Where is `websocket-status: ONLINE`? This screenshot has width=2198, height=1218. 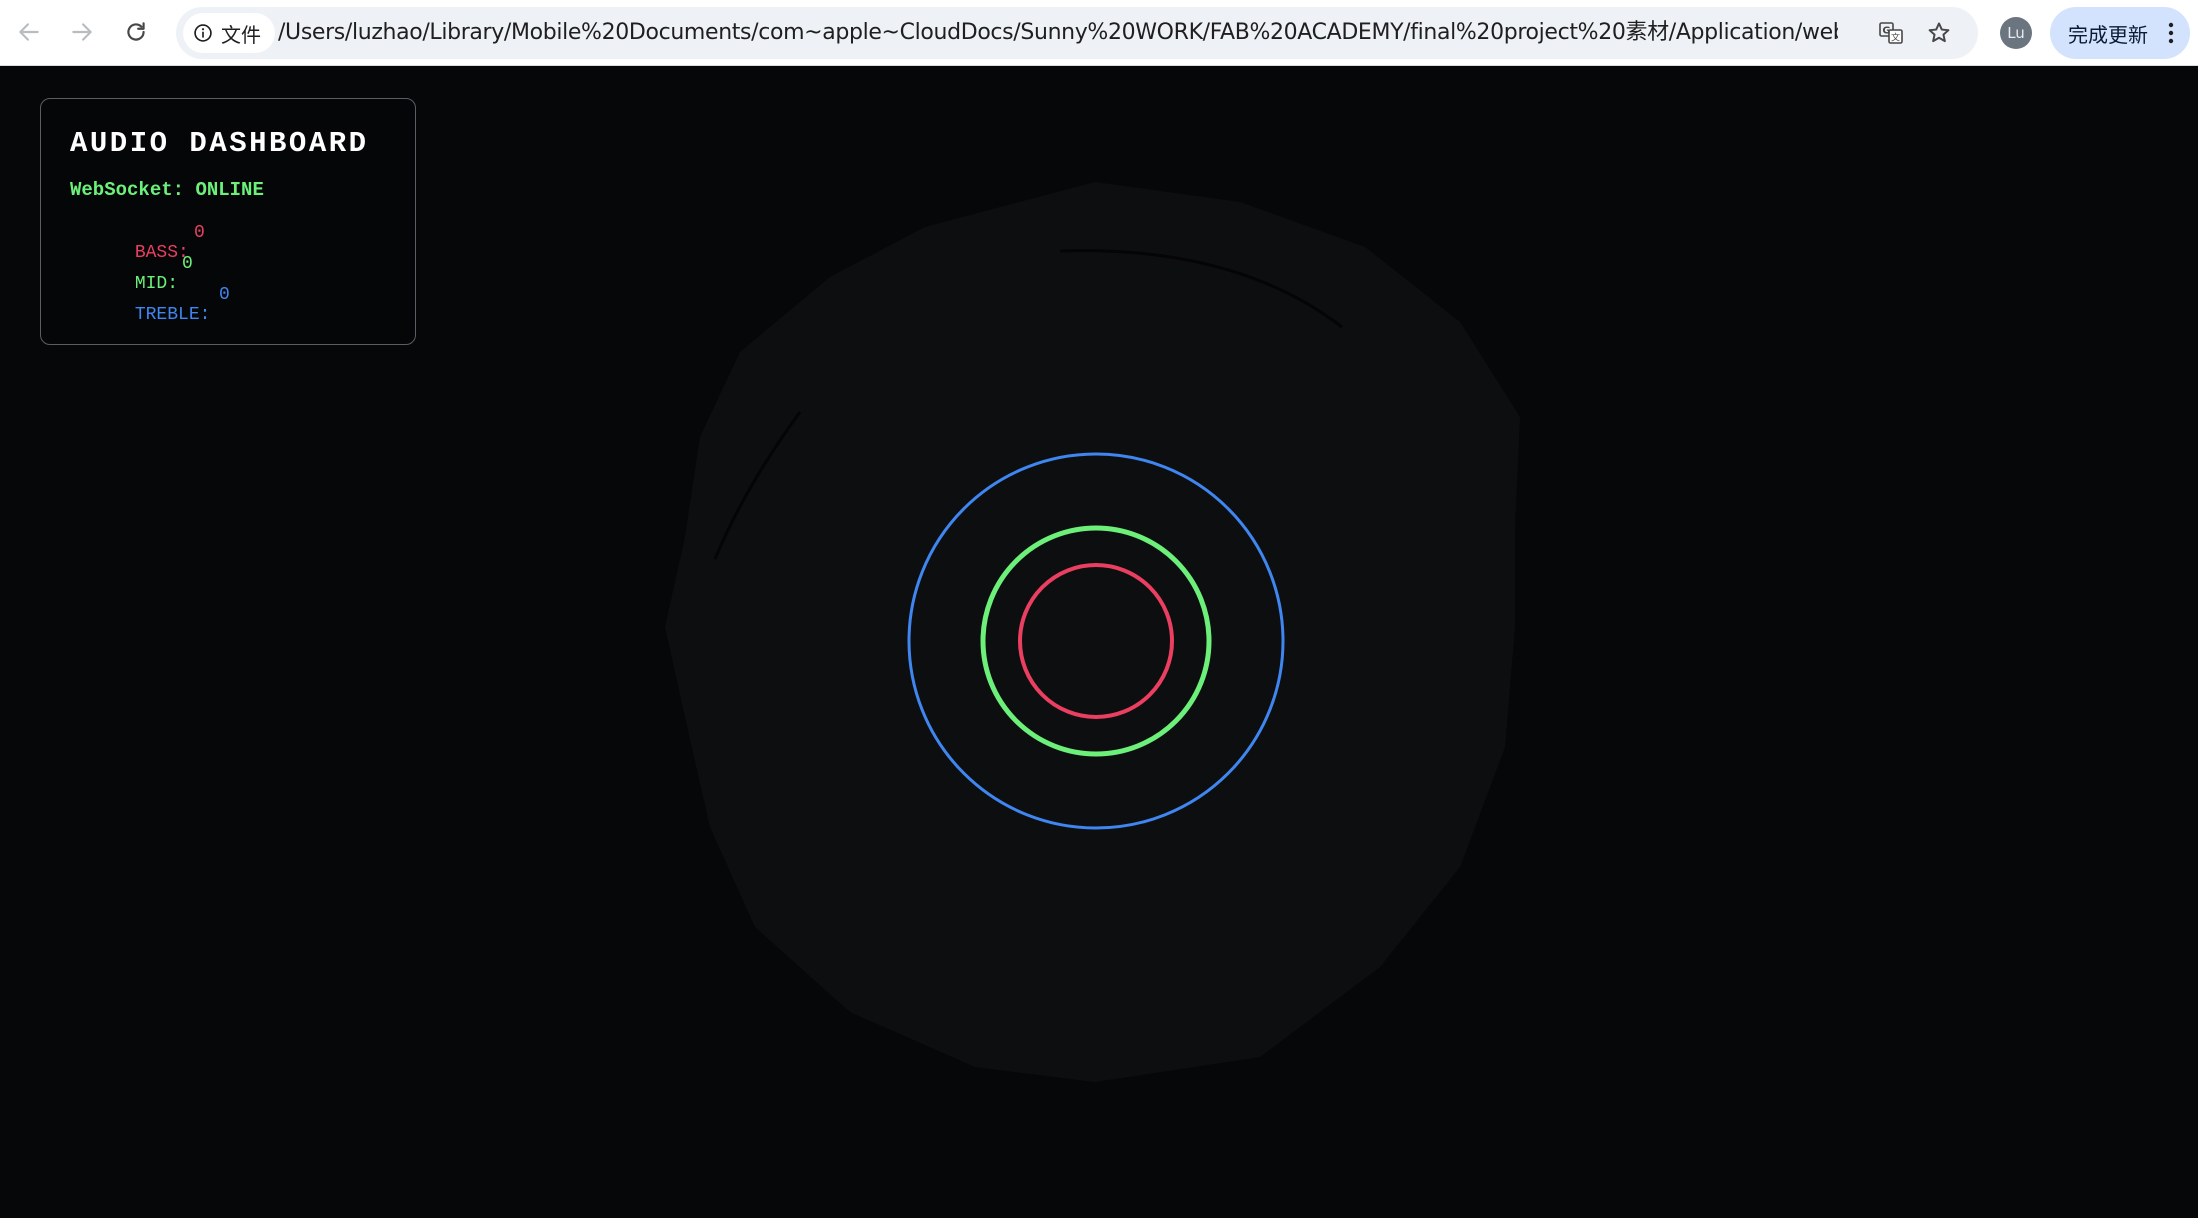 websocket-status: ONLINE is located at coordinates (229, 190).